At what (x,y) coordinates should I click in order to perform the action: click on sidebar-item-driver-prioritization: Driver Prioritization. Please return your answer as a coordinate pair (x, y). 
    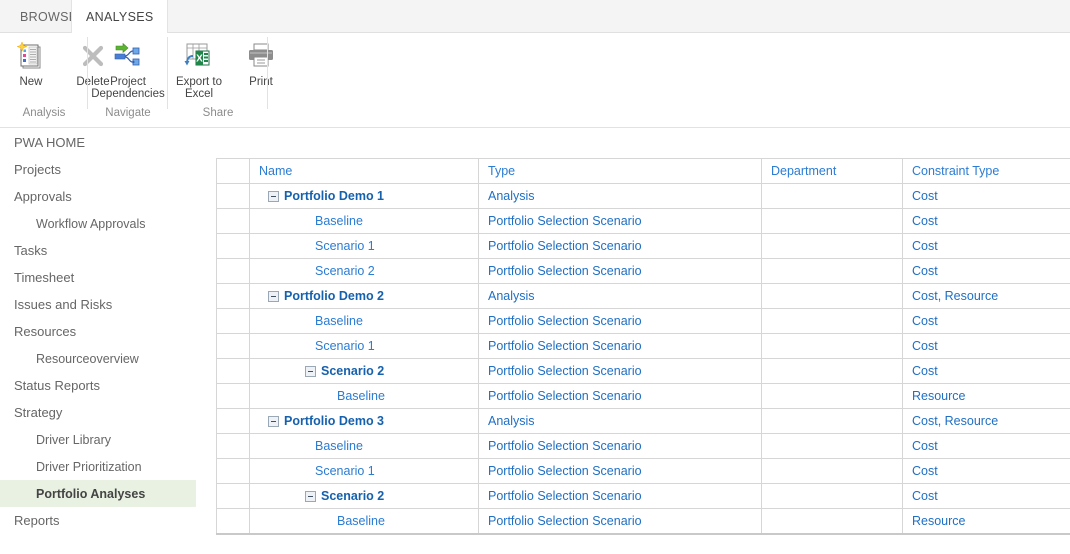
    Looking at the image, I should click on (98, 466).